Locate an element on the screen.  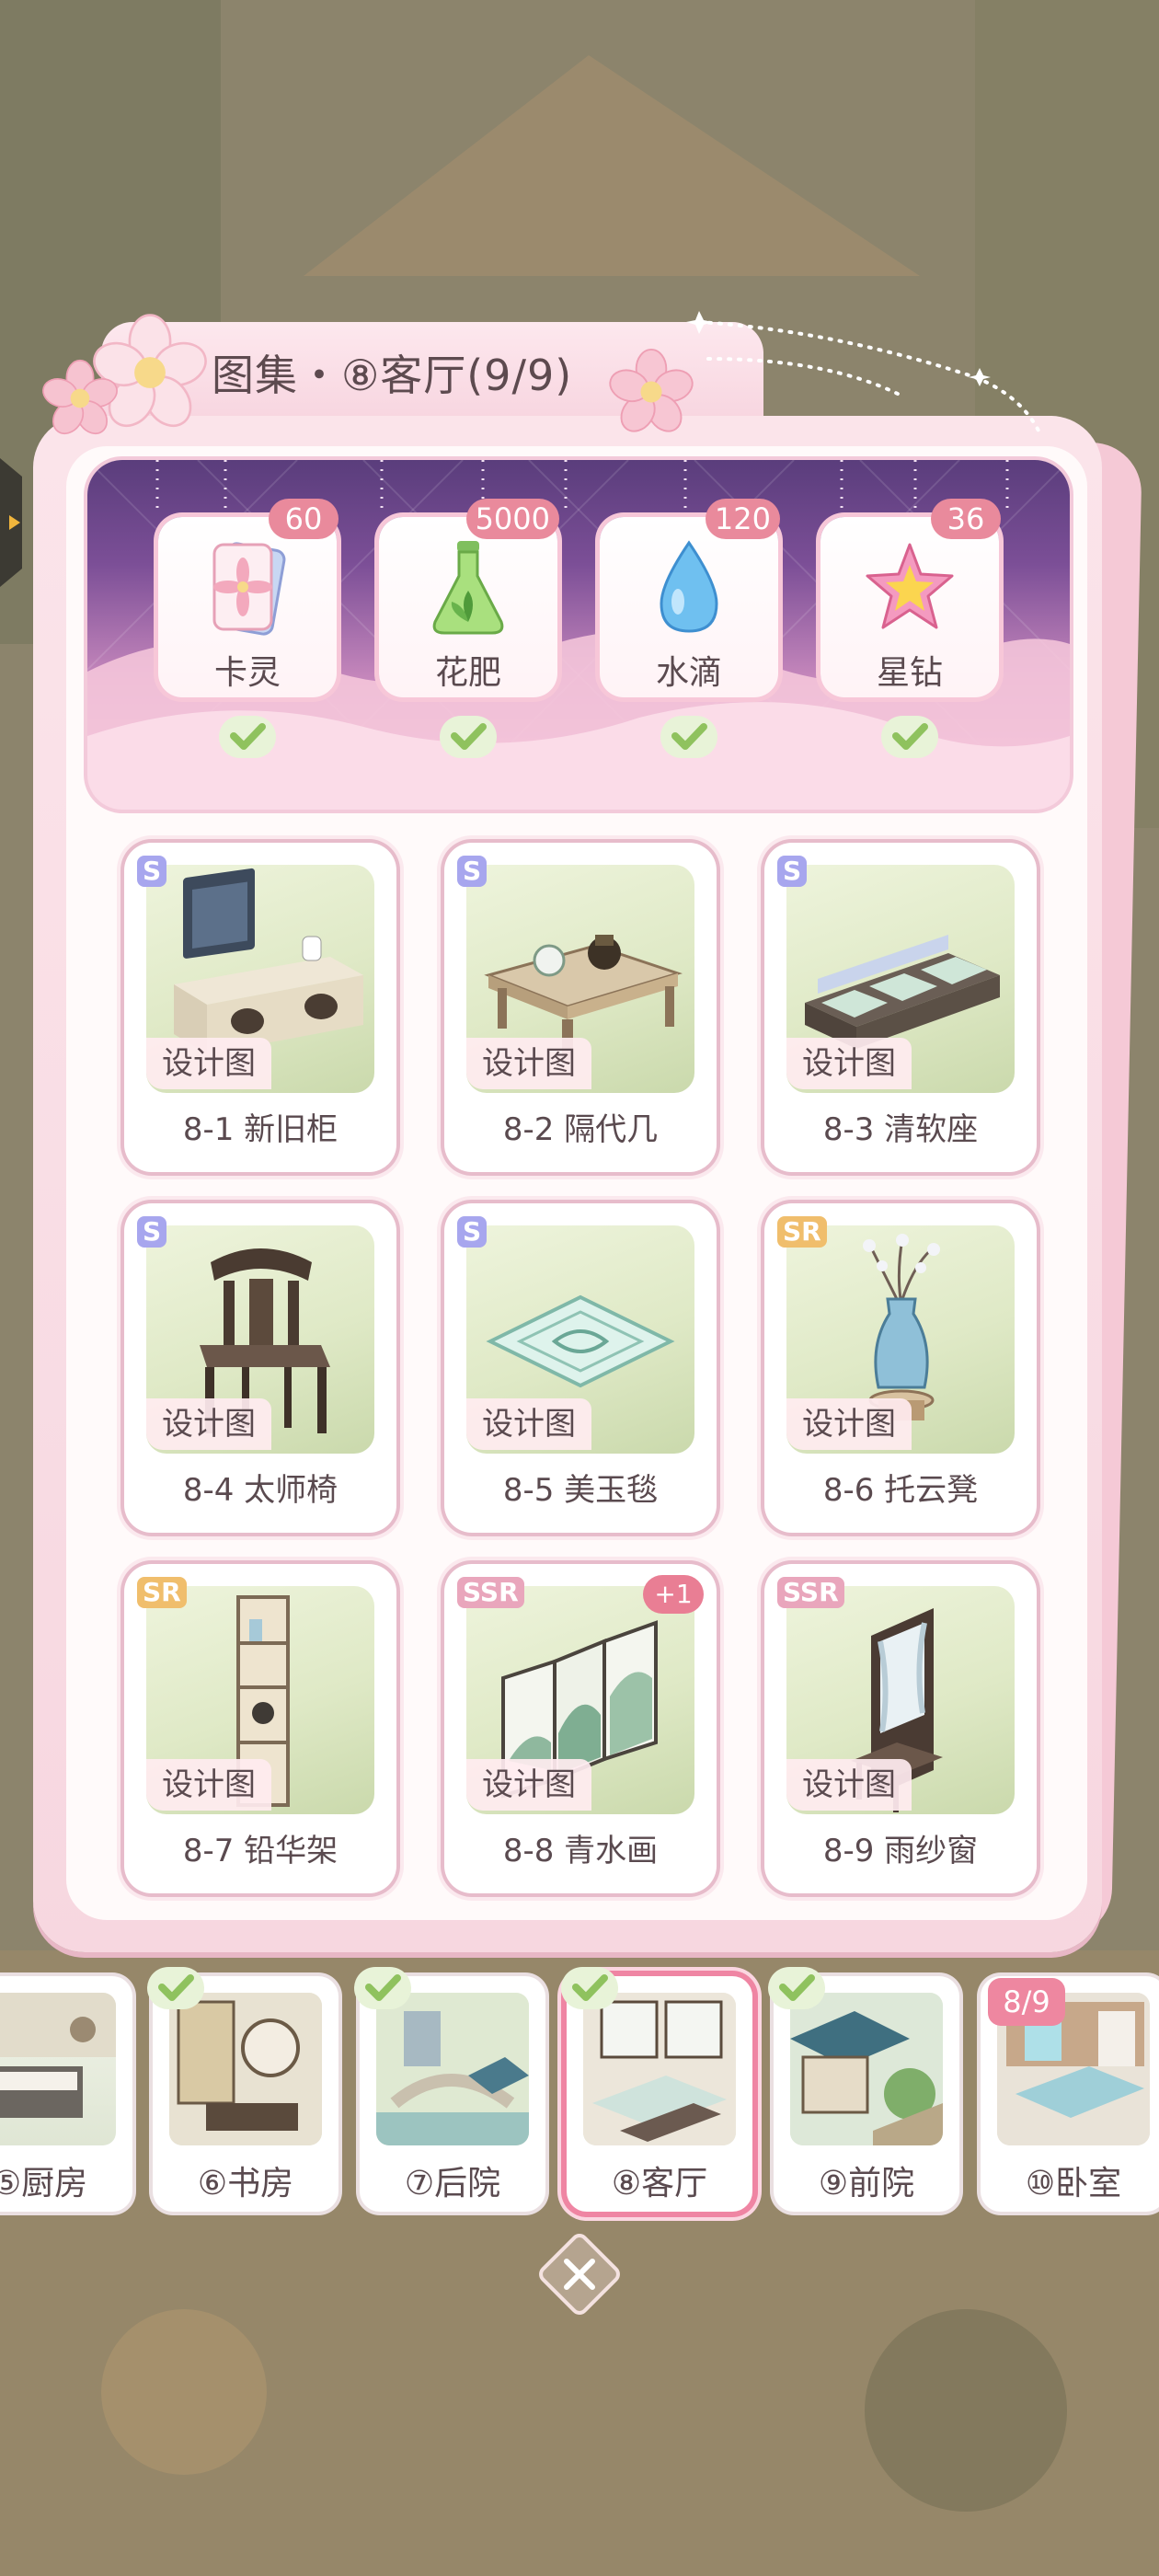
item-name: 8-7 铅华架 is located at coordinates (260, 1851).